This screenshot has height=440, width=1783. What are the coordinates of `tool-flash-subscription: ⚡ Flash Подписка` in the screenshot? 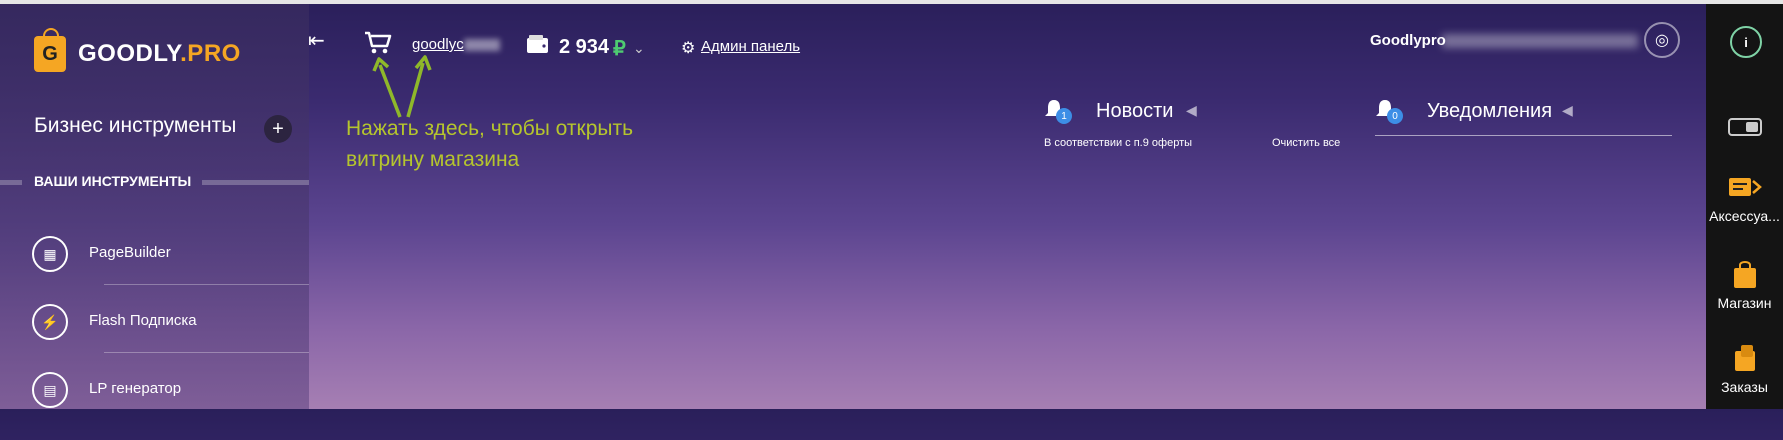 It's located at (154, 338).